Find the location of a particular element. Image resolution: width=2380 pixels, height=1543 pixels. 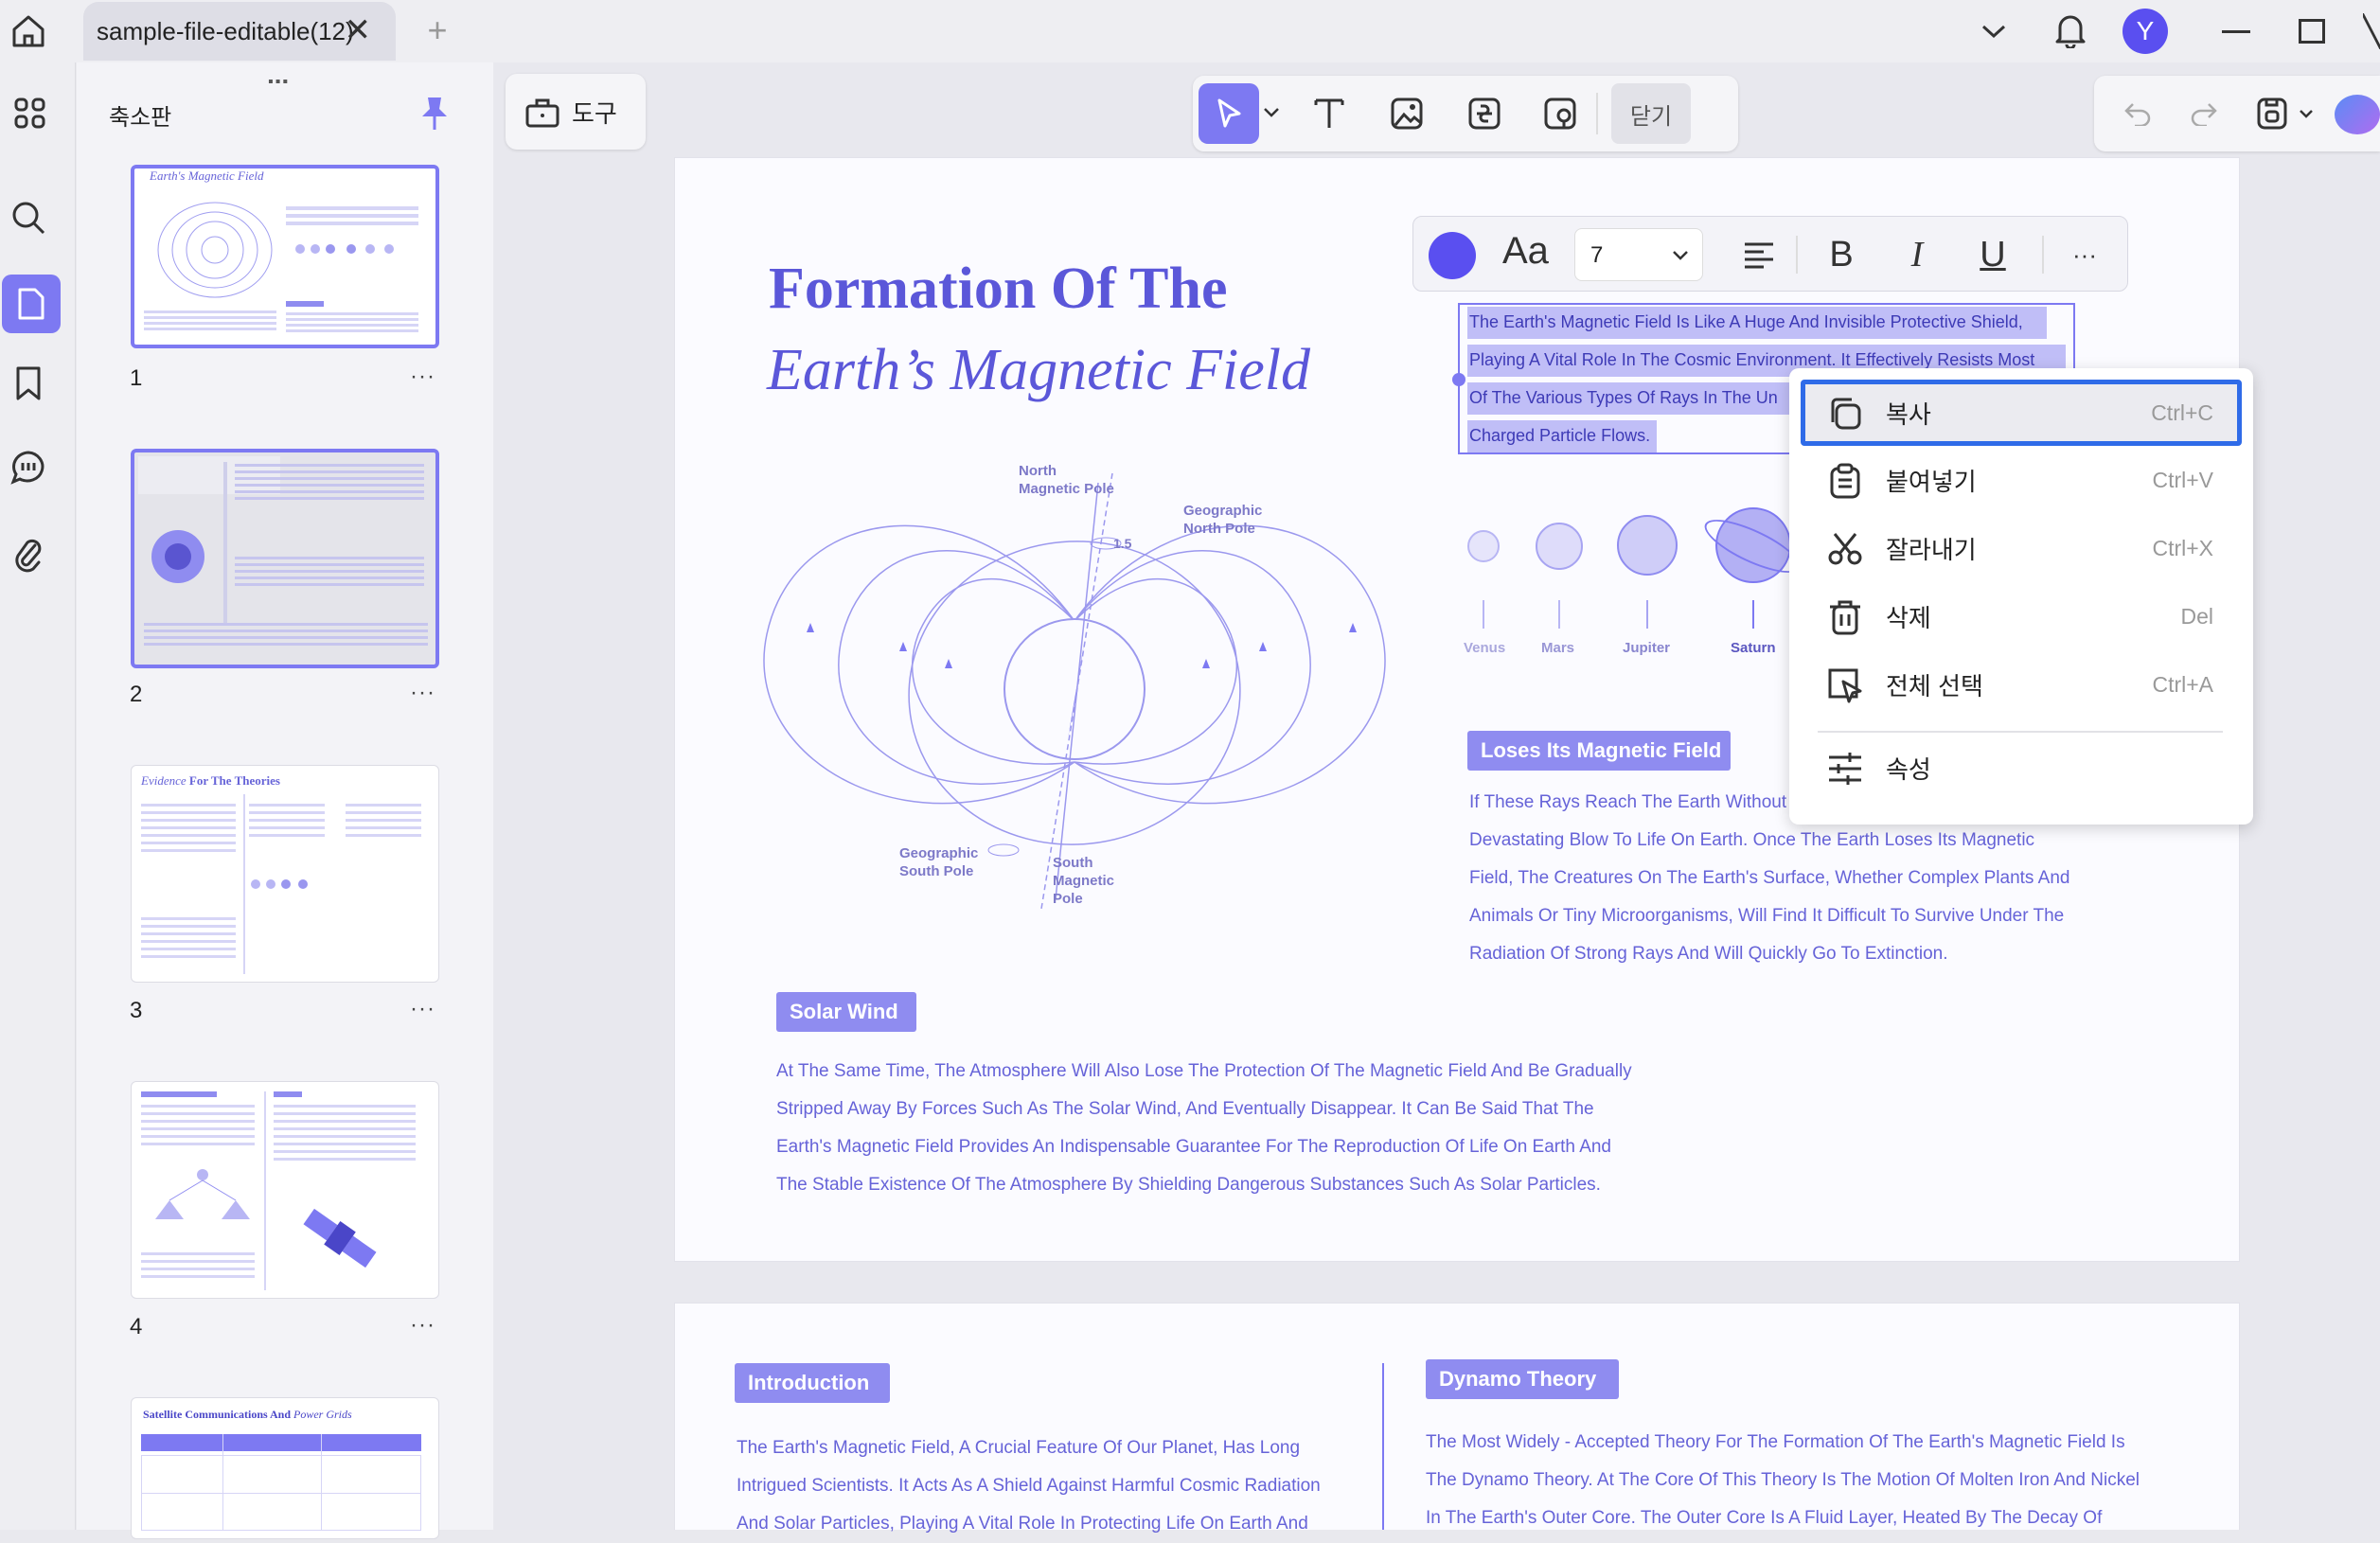

attachment-icon is located at coordinates (28, 555).